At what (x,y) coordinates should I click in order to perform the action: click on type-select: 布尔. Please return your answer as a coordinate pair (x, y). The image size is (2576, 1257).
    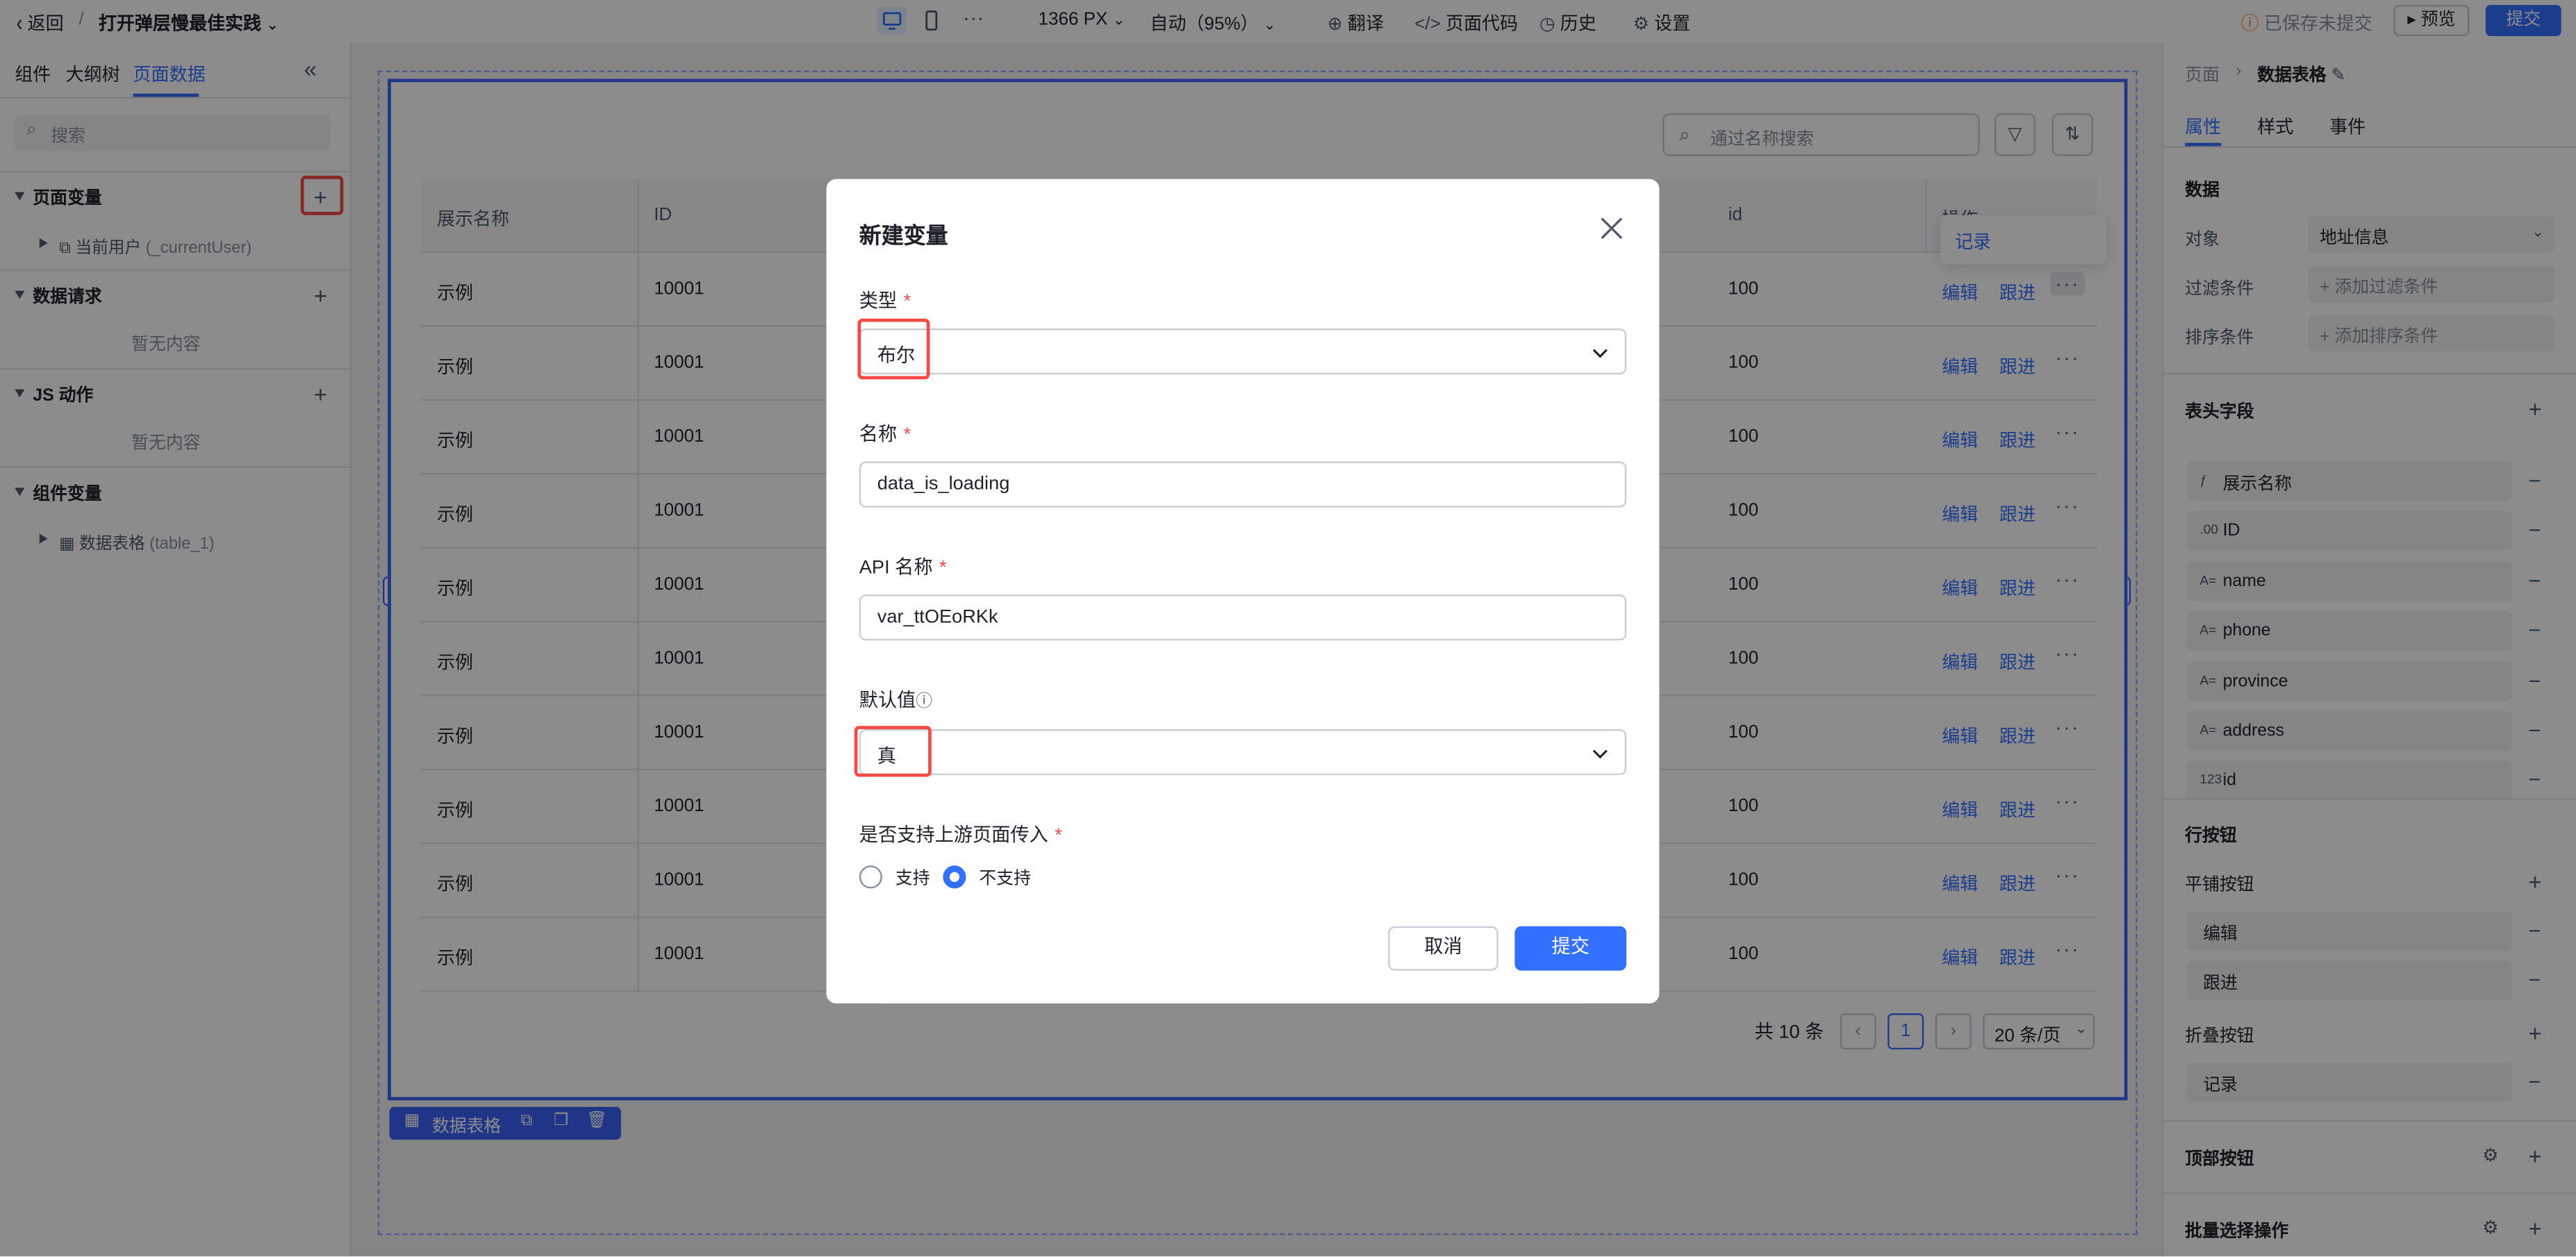
    Looking at the image, I should click on (1243, 351).